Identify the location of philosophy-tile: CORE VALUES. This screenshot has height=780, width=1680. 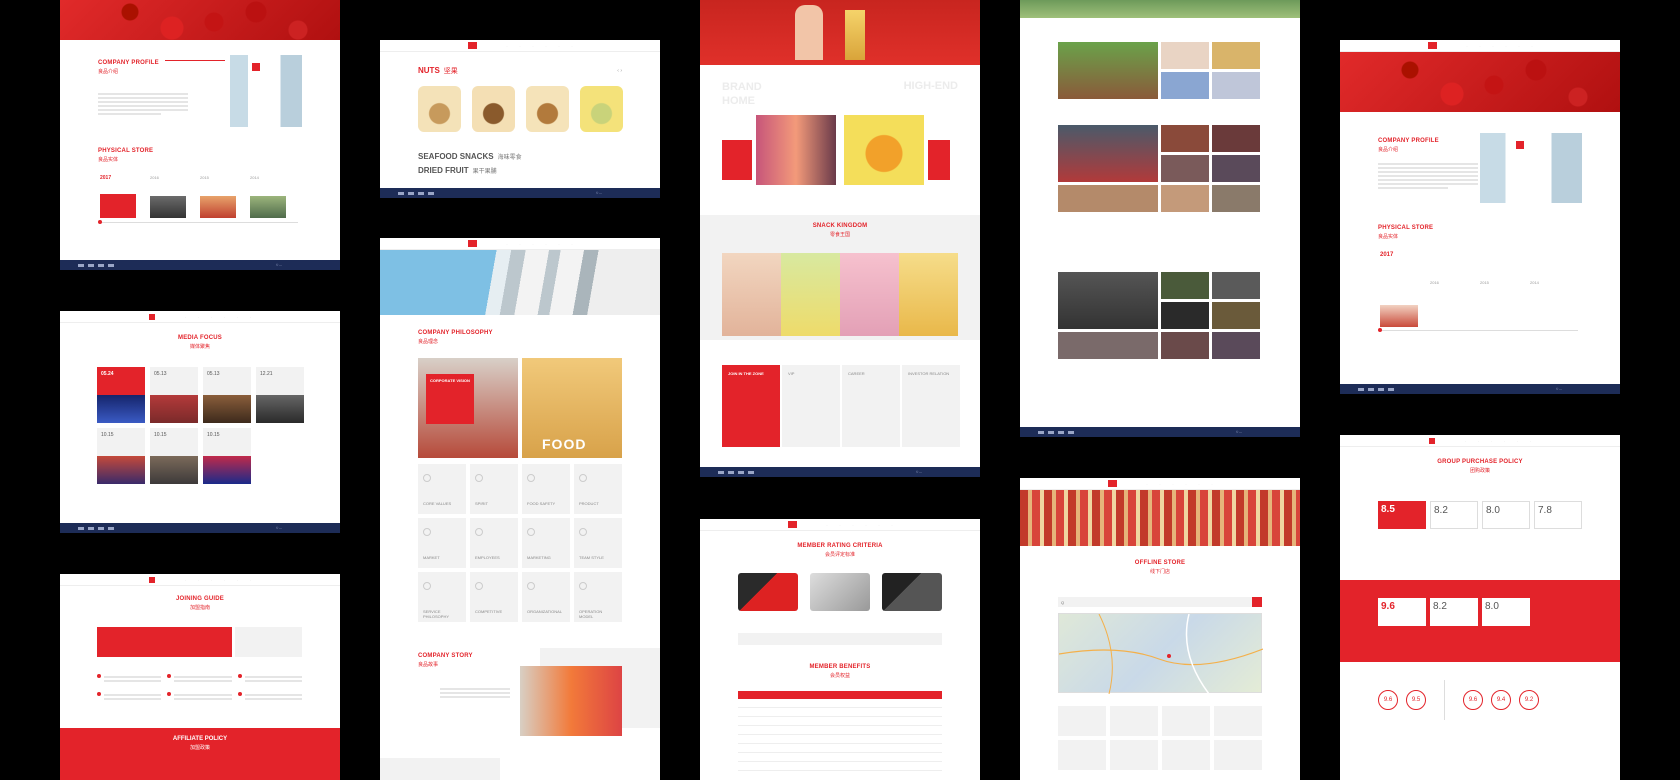
(442, 489).